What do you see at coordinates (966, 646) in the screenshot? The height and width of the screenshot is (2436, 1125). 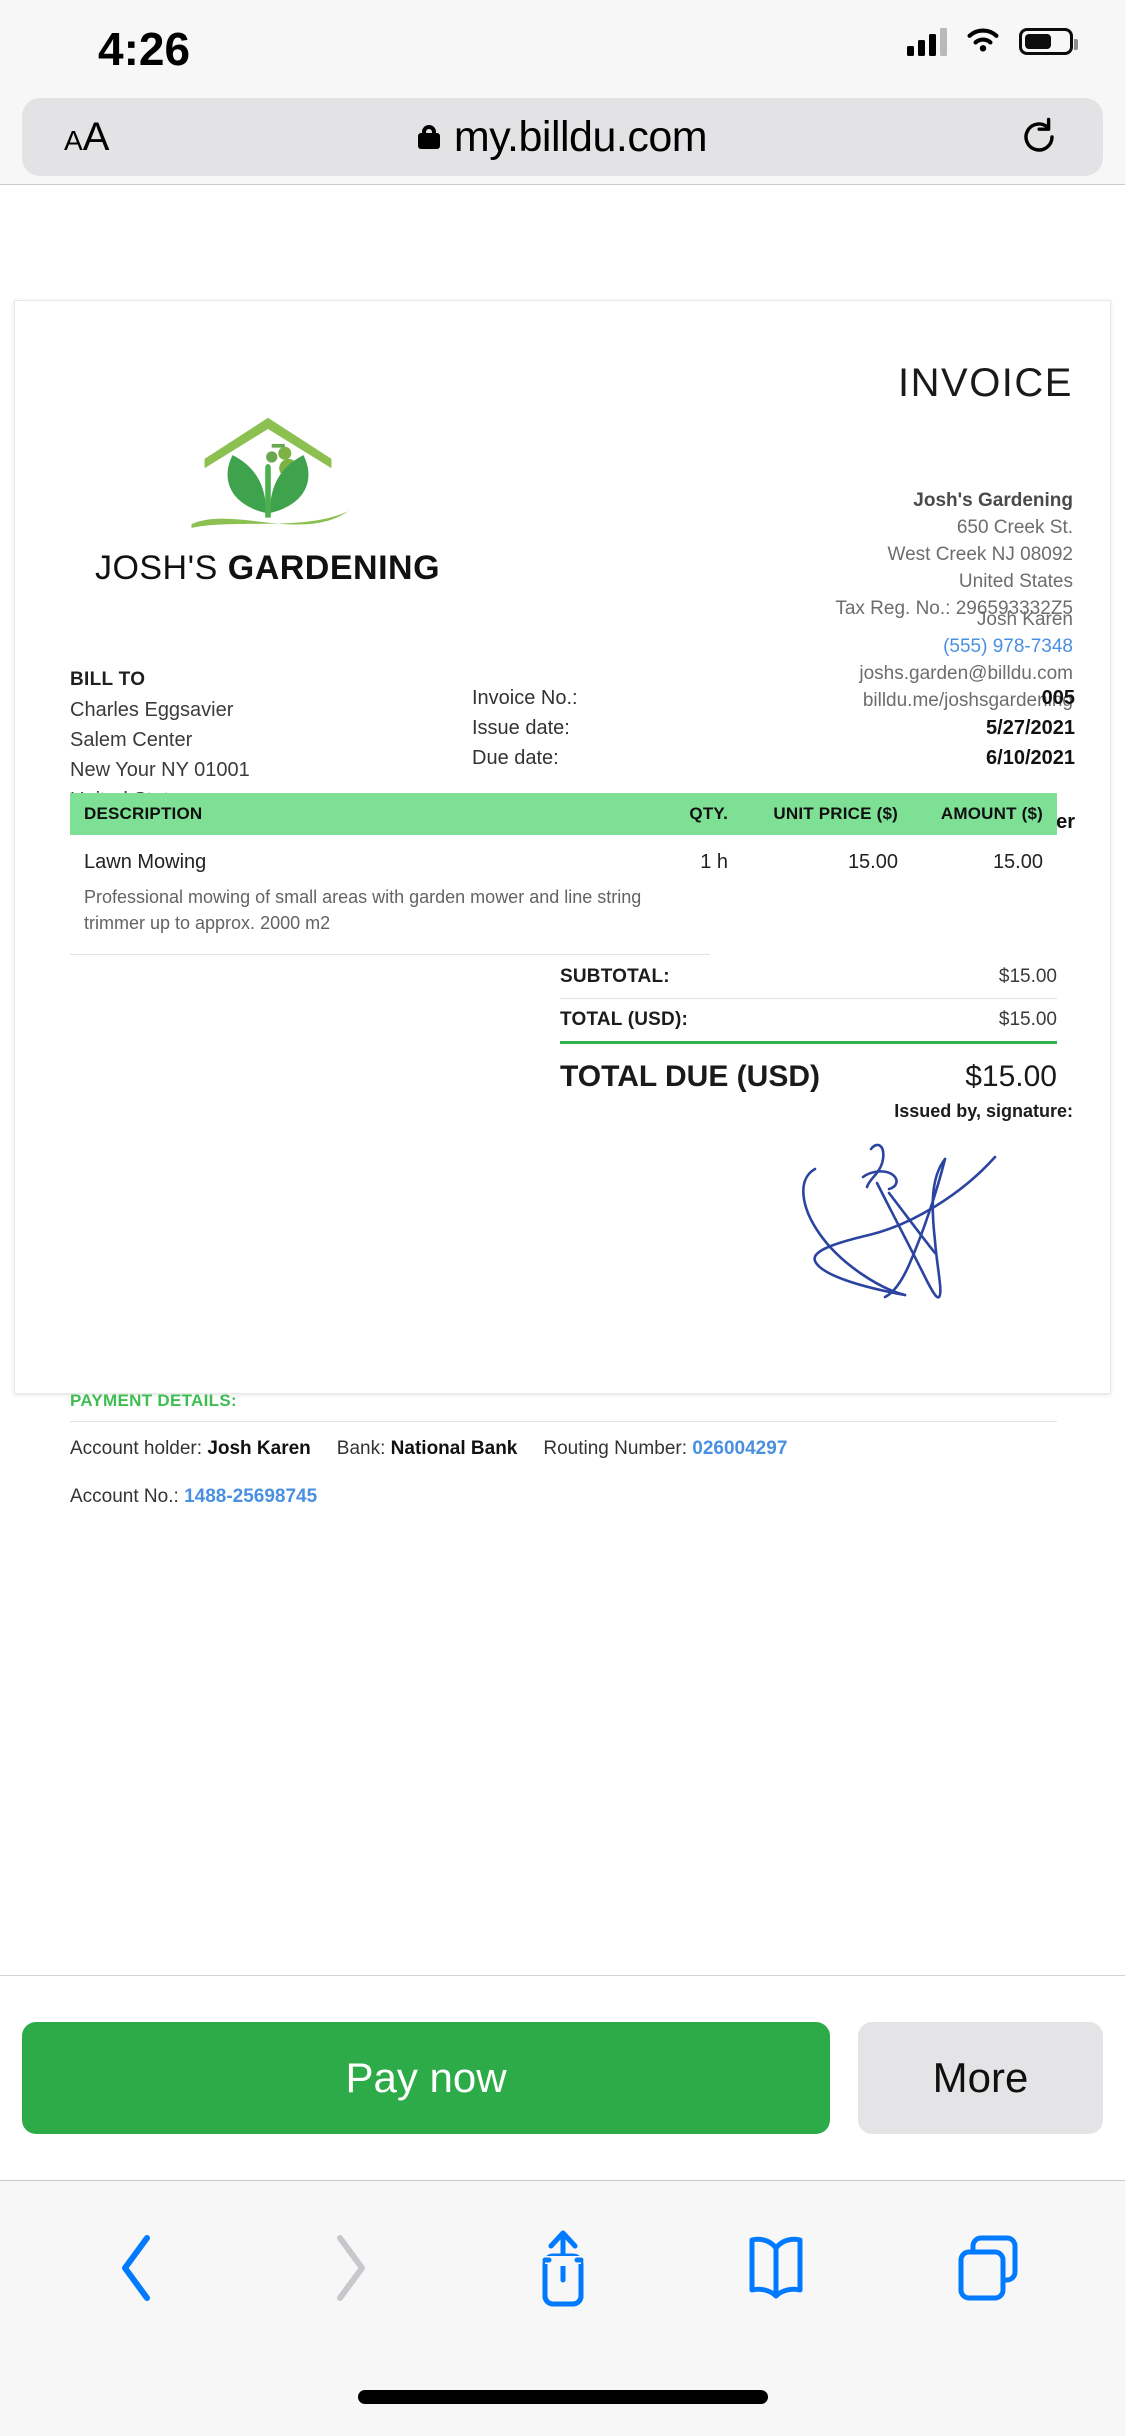 I see `contact-phone: (555) 978-7348` at bounding box center [966, 646].